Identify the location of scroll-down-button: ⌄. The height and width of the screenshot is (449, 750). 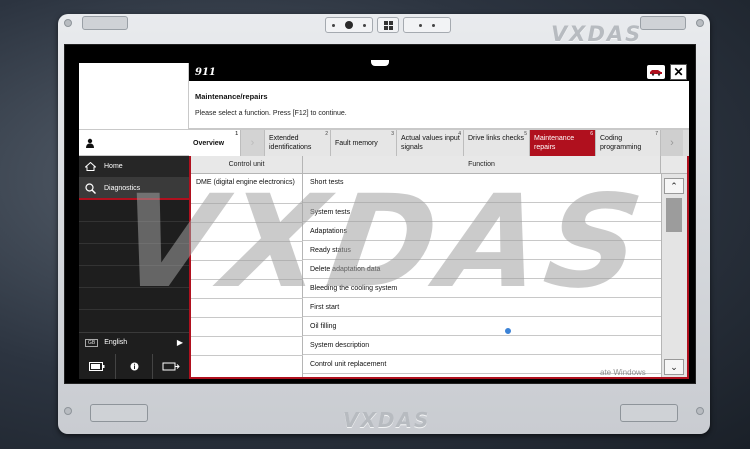
(674, 367).